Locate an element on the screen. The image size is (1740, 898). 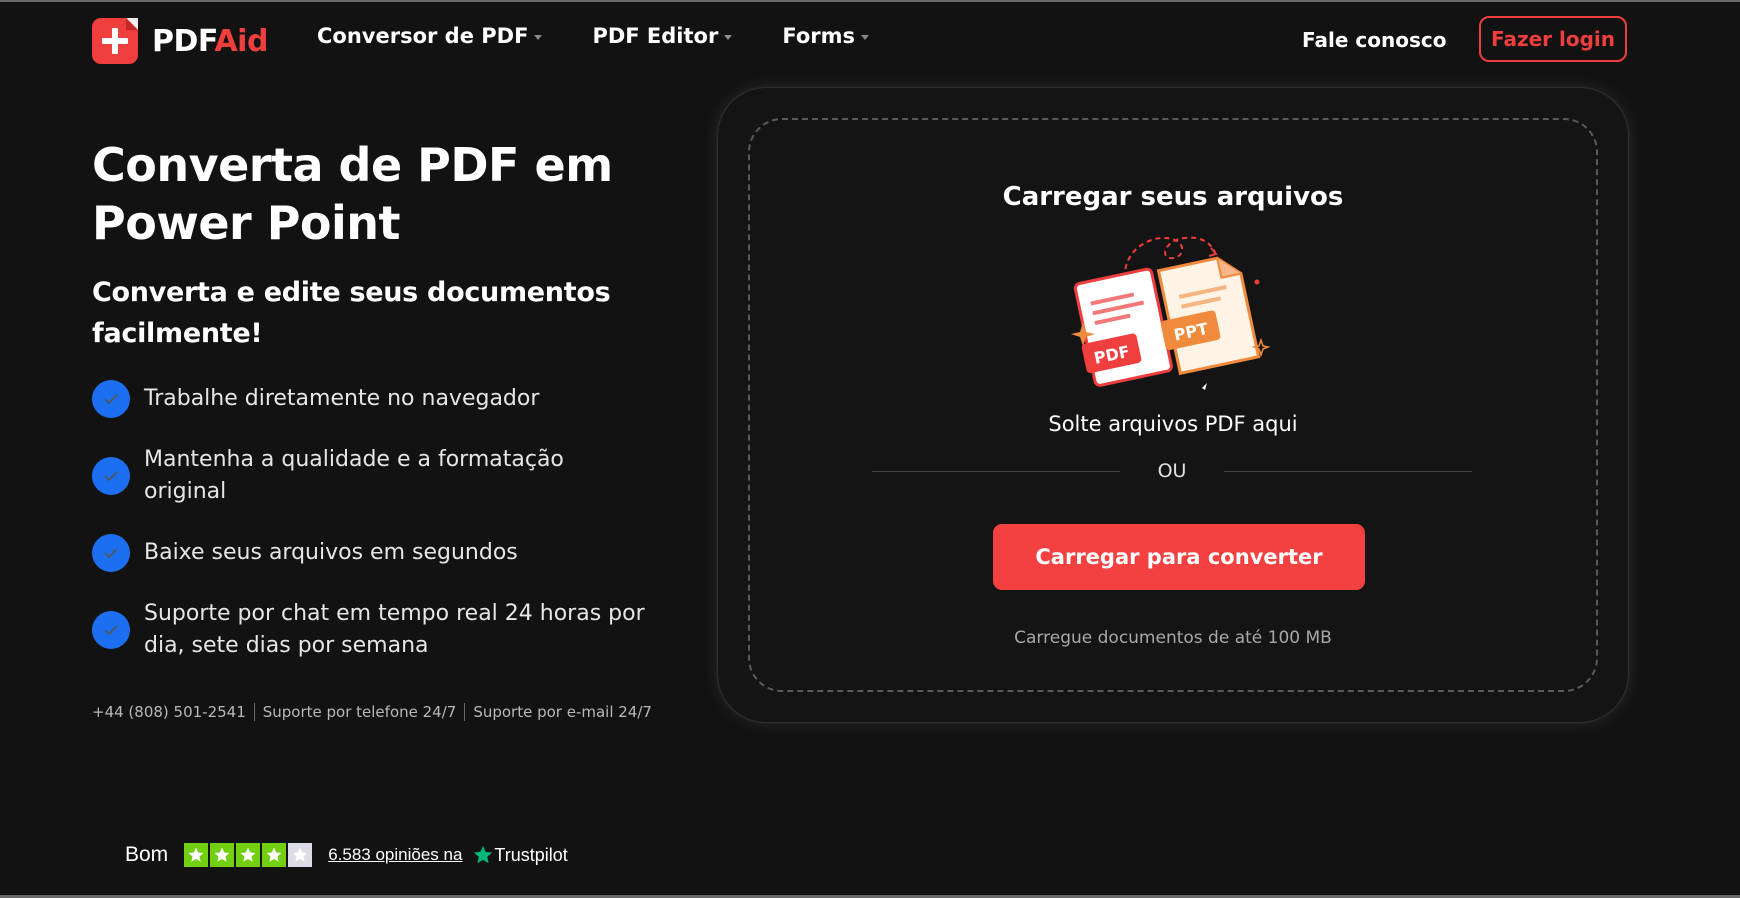
nav-item-forms: Forms is located at coordinates (825, 36).